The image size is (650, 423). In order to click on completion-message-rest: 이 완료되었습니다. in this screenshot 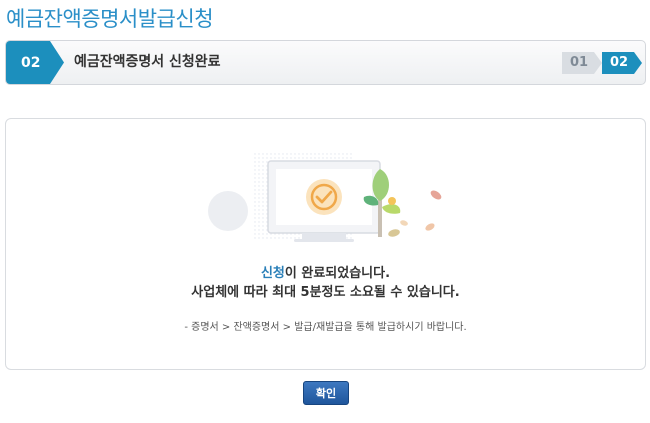, I will do `click(337, 273)`.